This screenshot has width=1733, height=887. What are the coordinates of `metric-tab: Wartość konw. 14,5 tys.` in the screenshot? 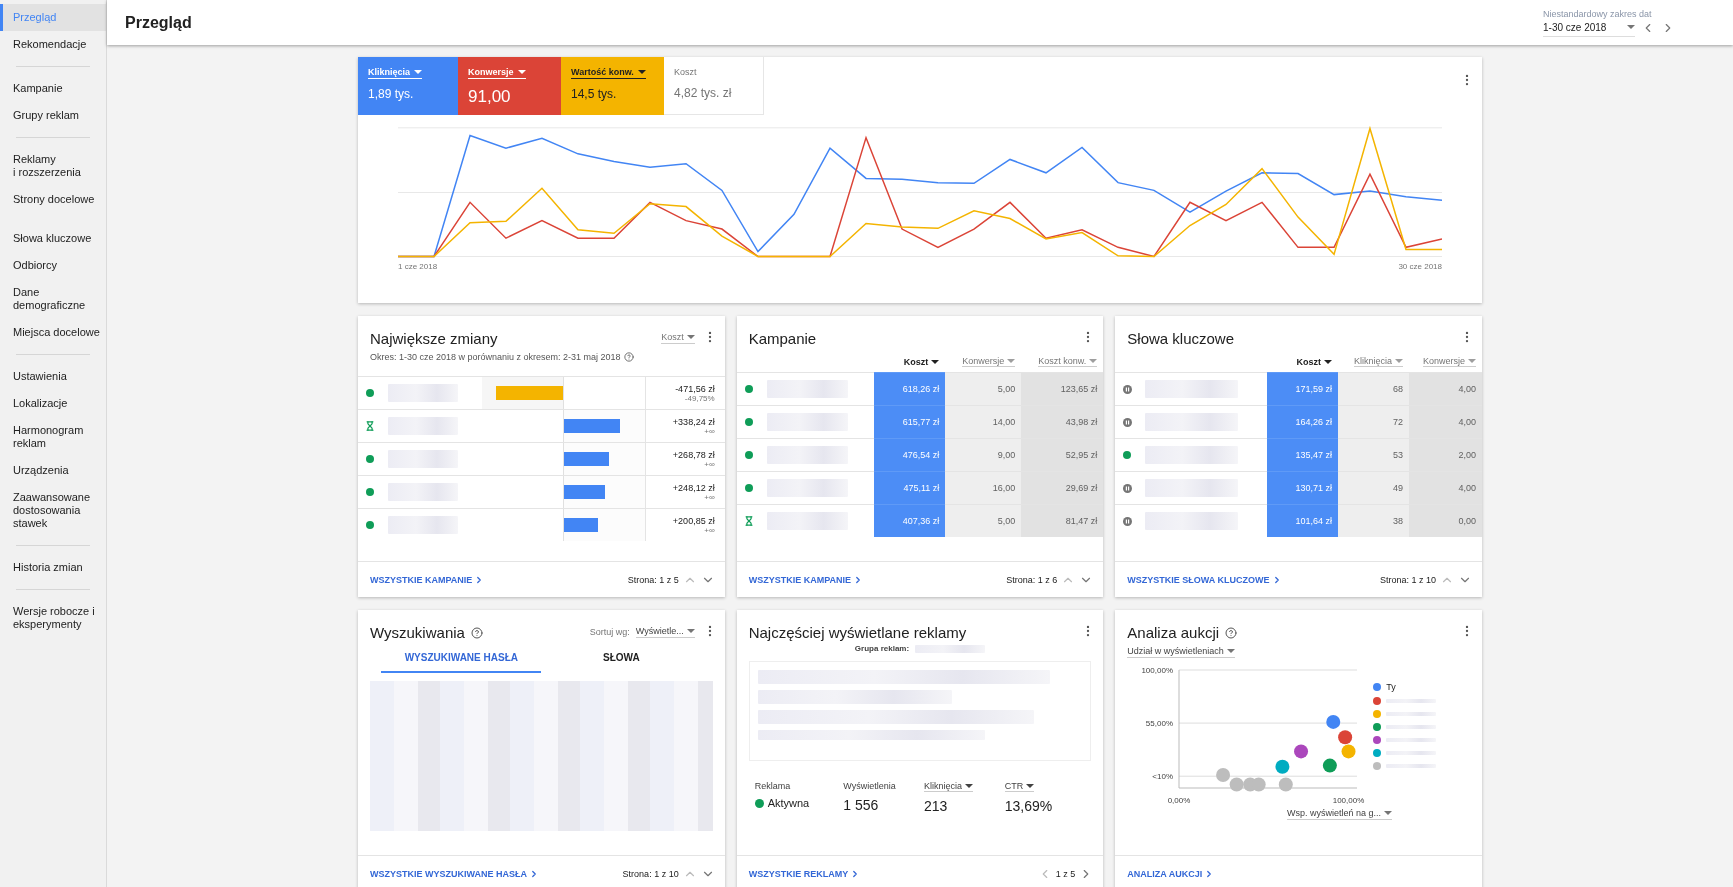 It's located at (612, 86).